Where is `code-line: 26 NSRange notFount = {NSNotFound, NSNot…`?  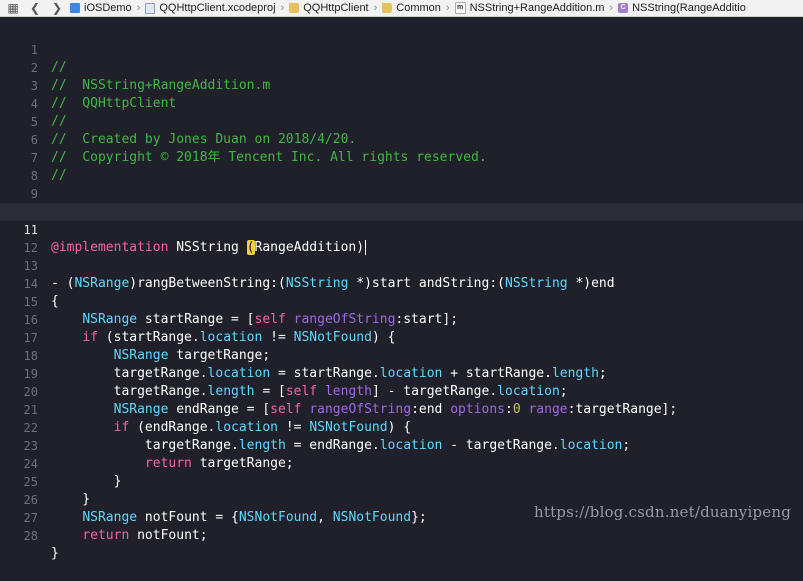
code-line: 26 NSRange notFount = {NSNotFound, NSNot… is located at coordinates (401, 499).